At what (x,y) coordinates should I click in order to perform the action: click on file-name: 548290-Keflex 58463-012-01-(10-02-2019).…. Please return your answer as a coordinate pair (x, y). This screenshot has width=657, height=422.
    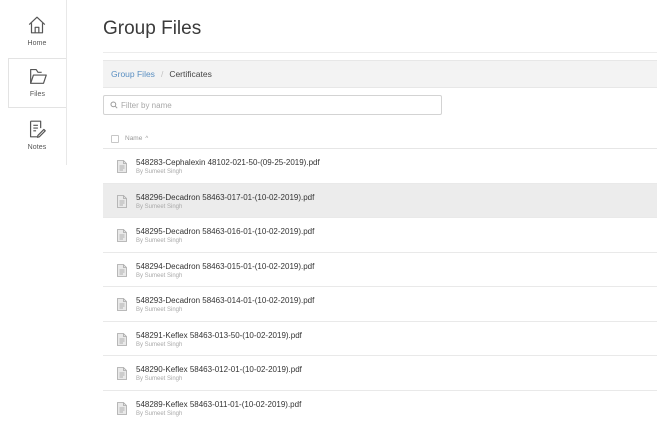
    Looking at the image, I should click on (219, 369).